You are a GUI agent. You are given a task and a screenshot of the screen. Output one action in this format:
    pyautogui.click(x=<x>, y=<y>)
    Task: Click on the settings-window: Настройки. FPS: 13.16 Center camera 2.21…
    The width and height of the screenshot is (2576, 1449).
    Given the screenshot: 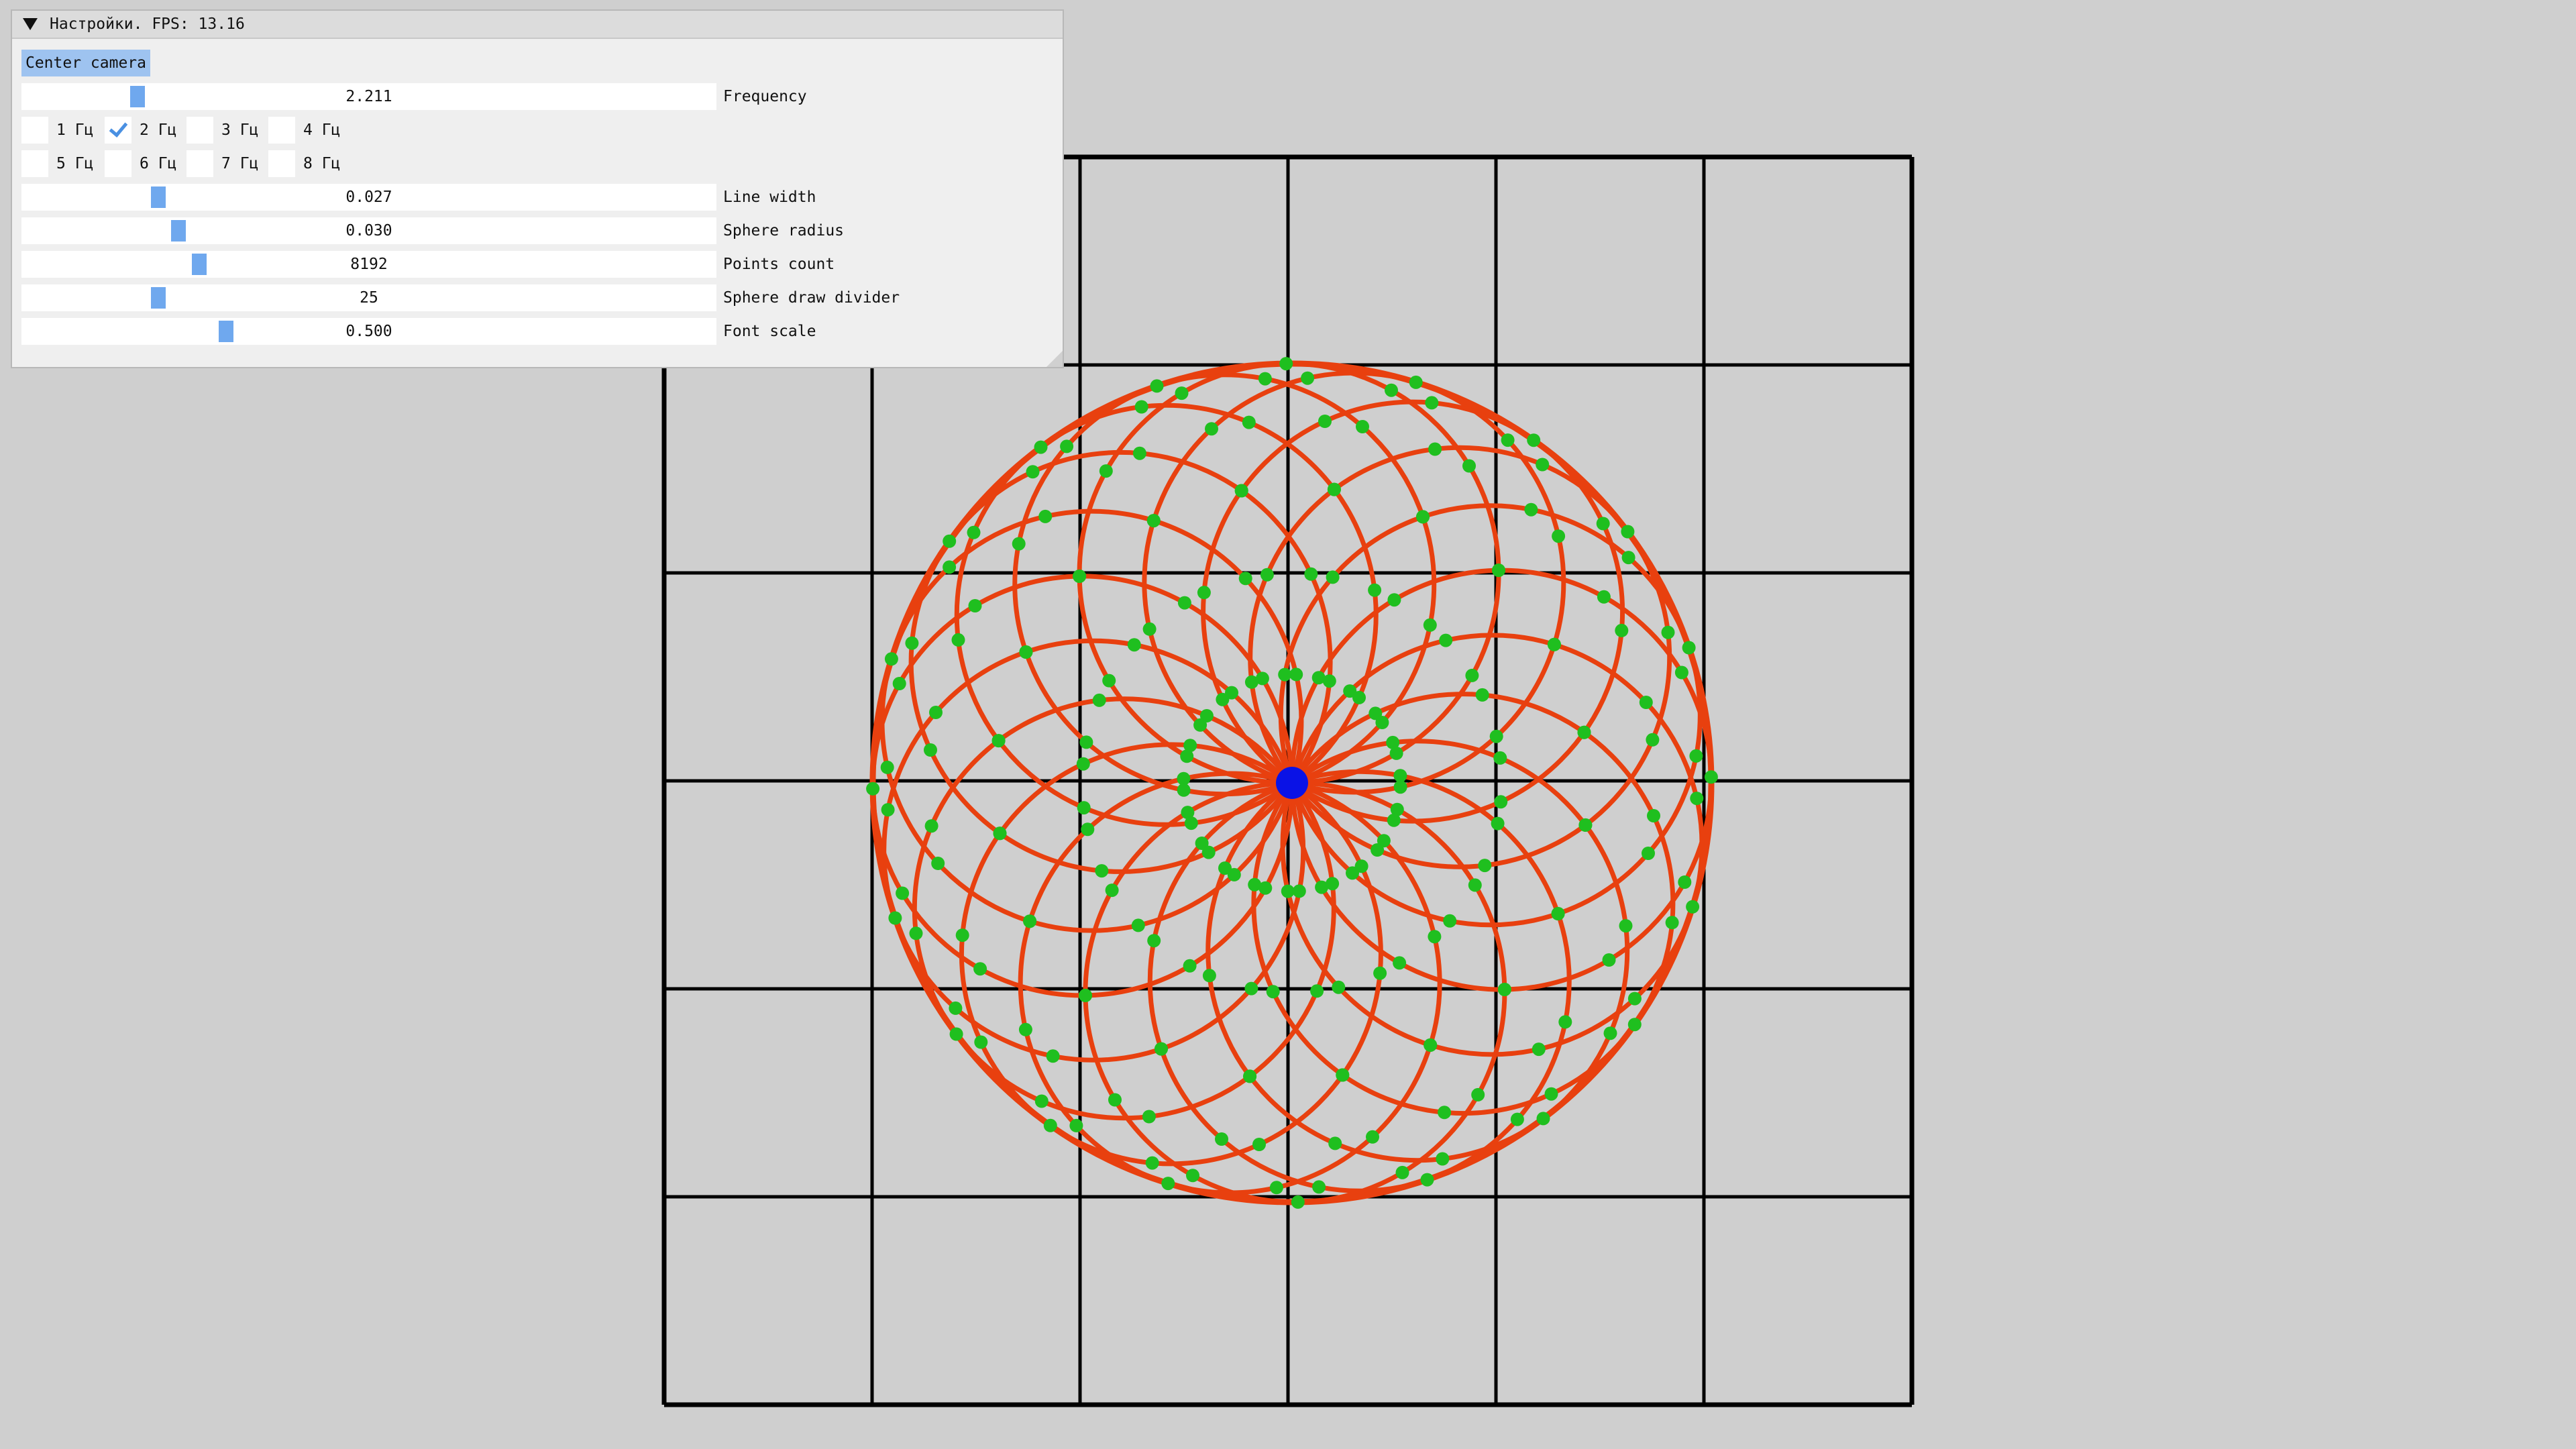 What is the action you would take?
    pyautogui.click(x=537, y=188)
    